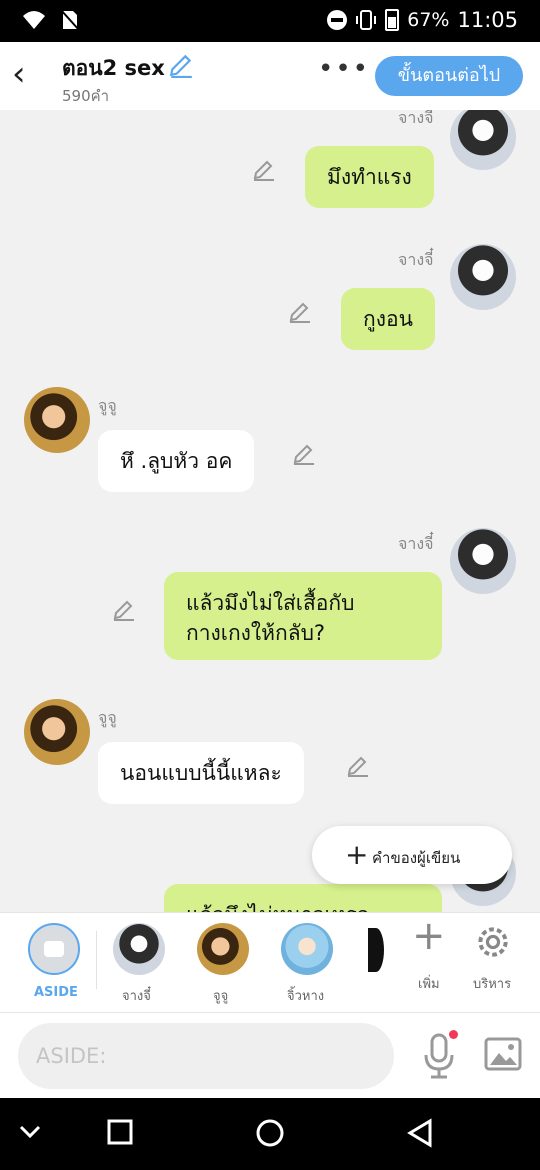 The height and width of the screenshot is (1170, 540). What do you see at coordinates (221, 996) in the screenshot?
I see `character-name: จูจู` at bounding box center [221, 996].